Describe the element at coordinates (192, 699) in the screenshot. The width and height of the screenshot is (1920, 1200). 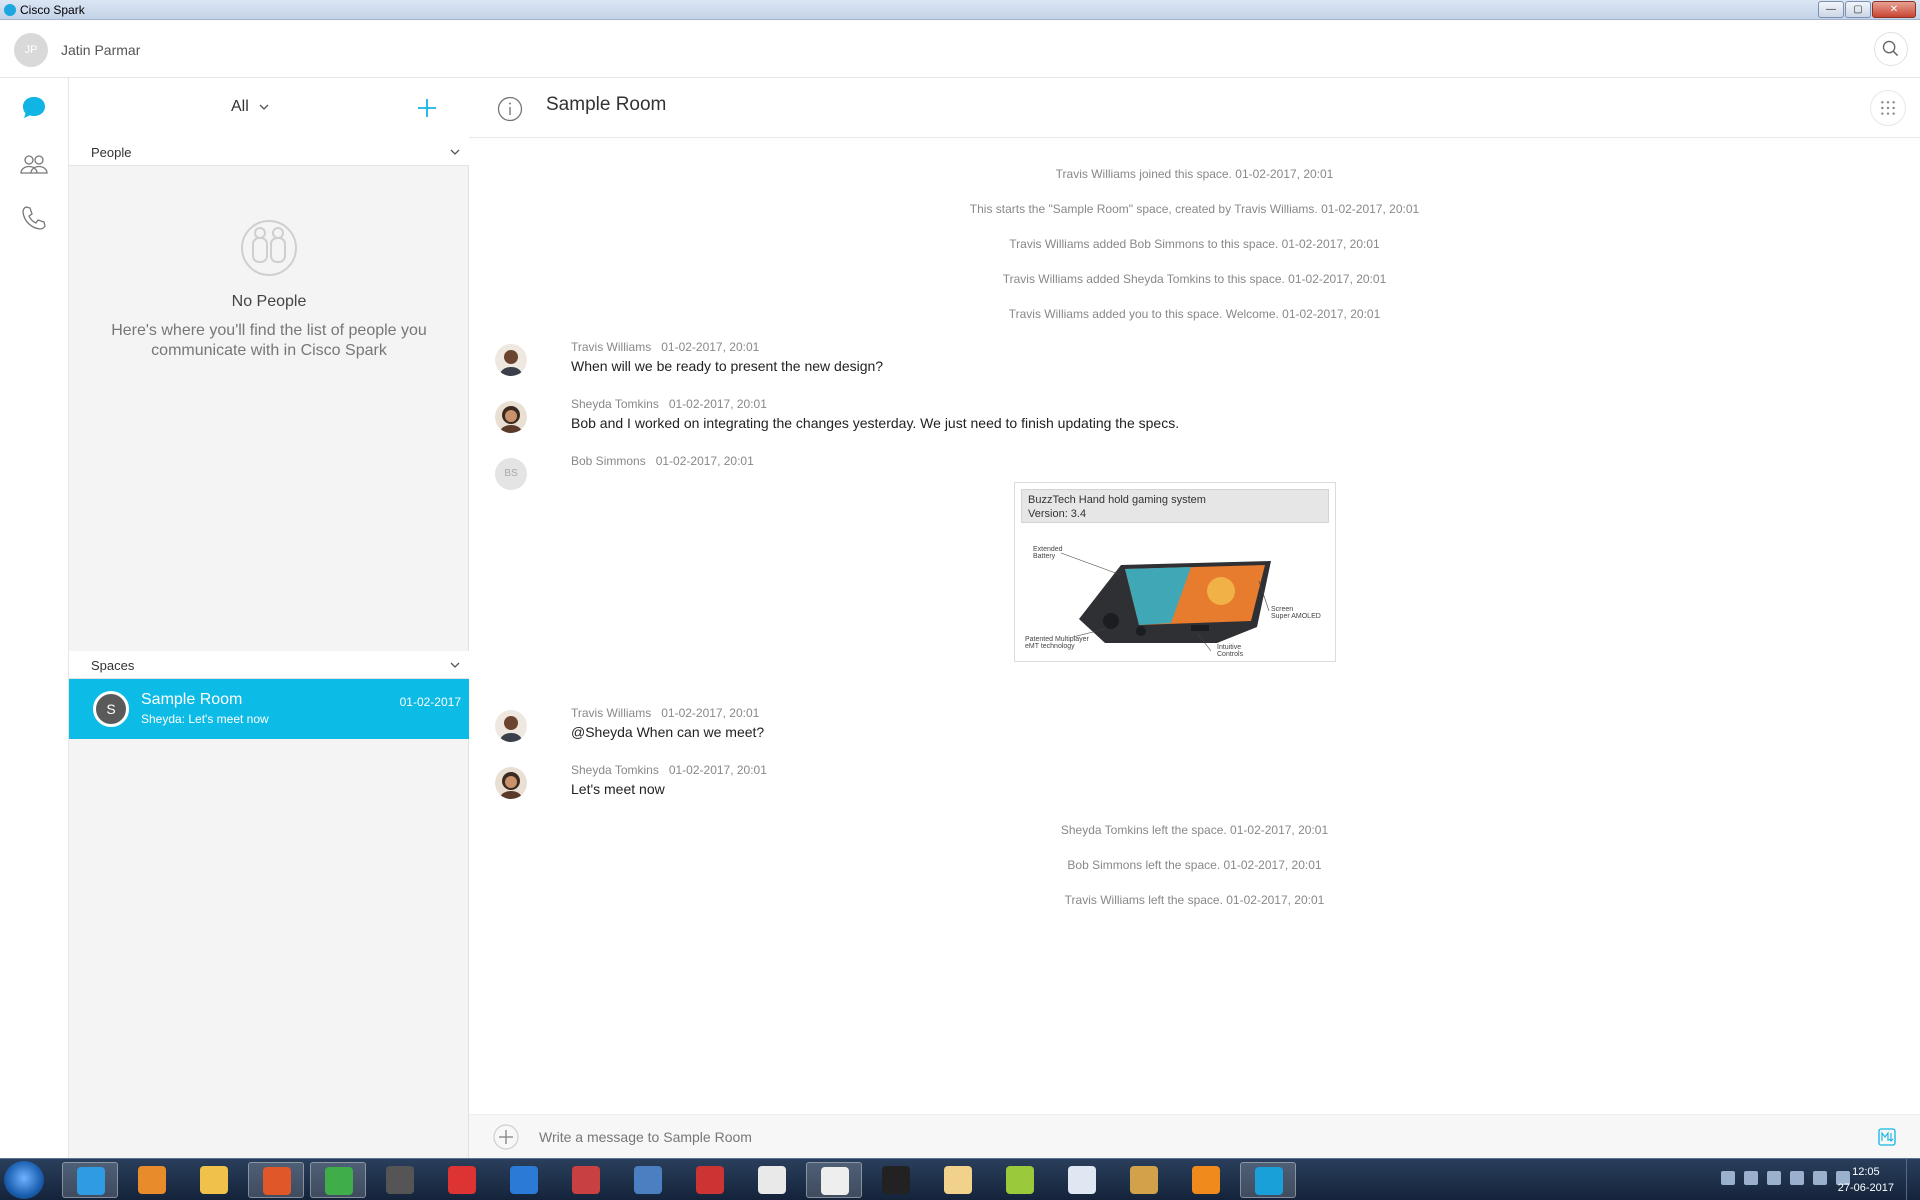
I see `space-name: Sample Room` at that location.